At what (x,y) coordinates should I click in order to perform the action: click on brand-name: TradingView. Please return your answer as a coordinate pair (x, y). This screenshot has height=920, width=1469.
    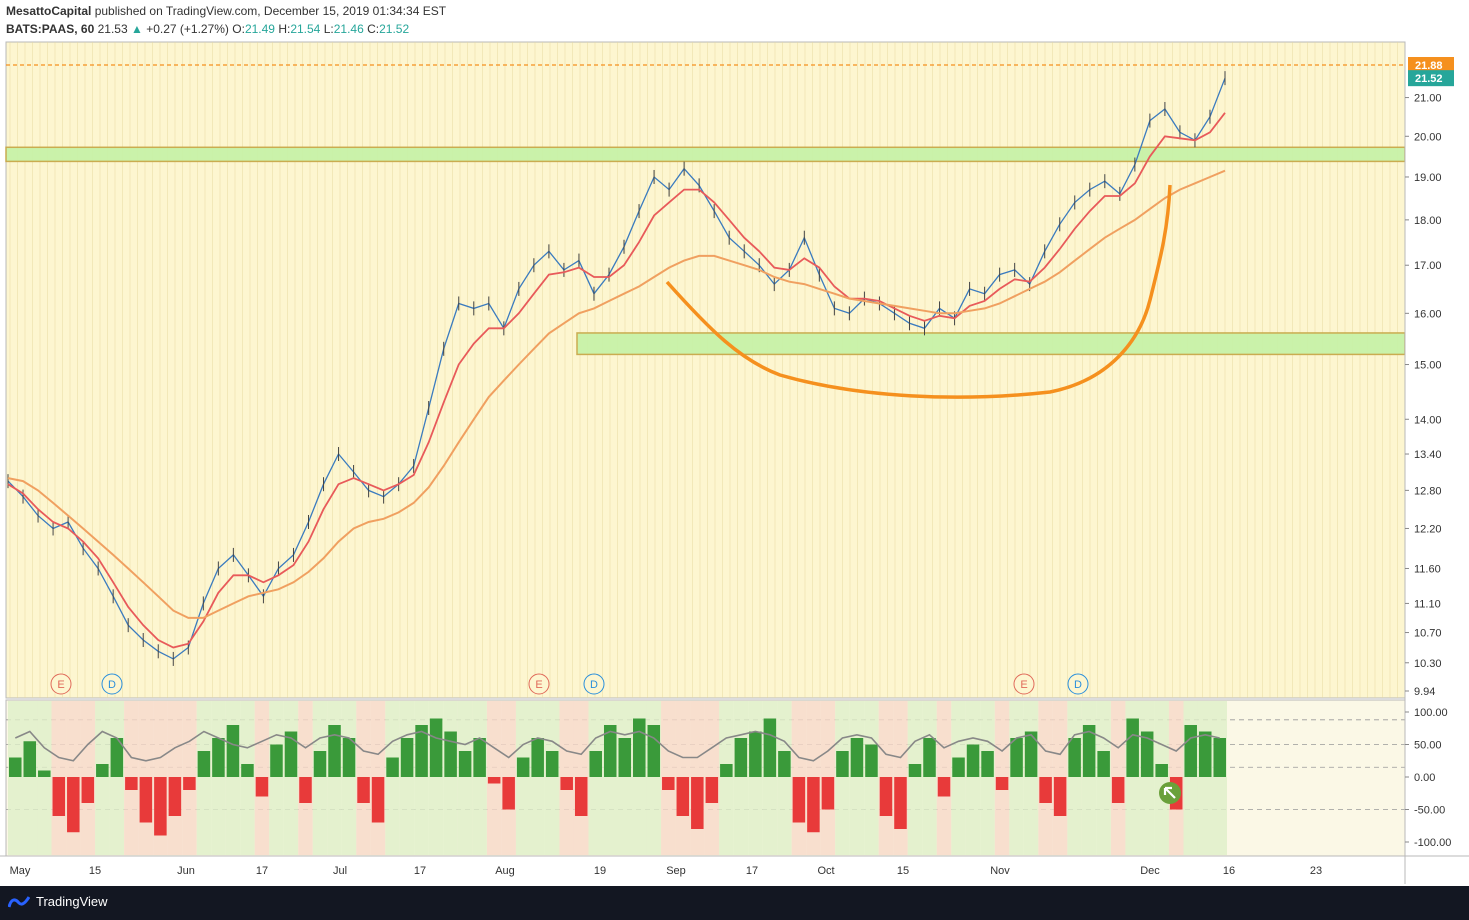
    Looking at the image, I should click on (72, 901).